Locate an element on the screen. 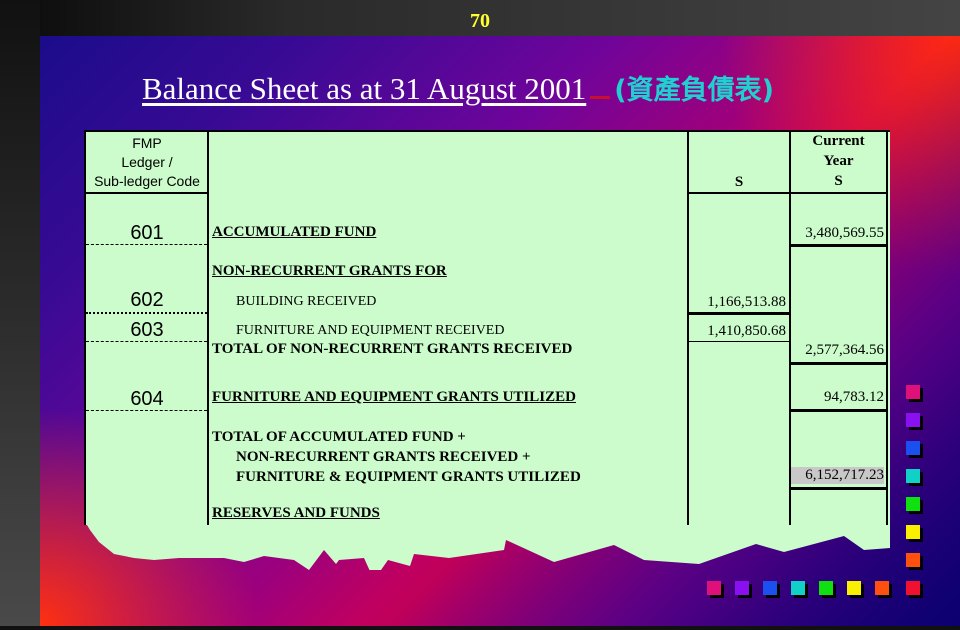 The image size is (960, 630). ledger-code: 603 is located at coordinates (147, 330).